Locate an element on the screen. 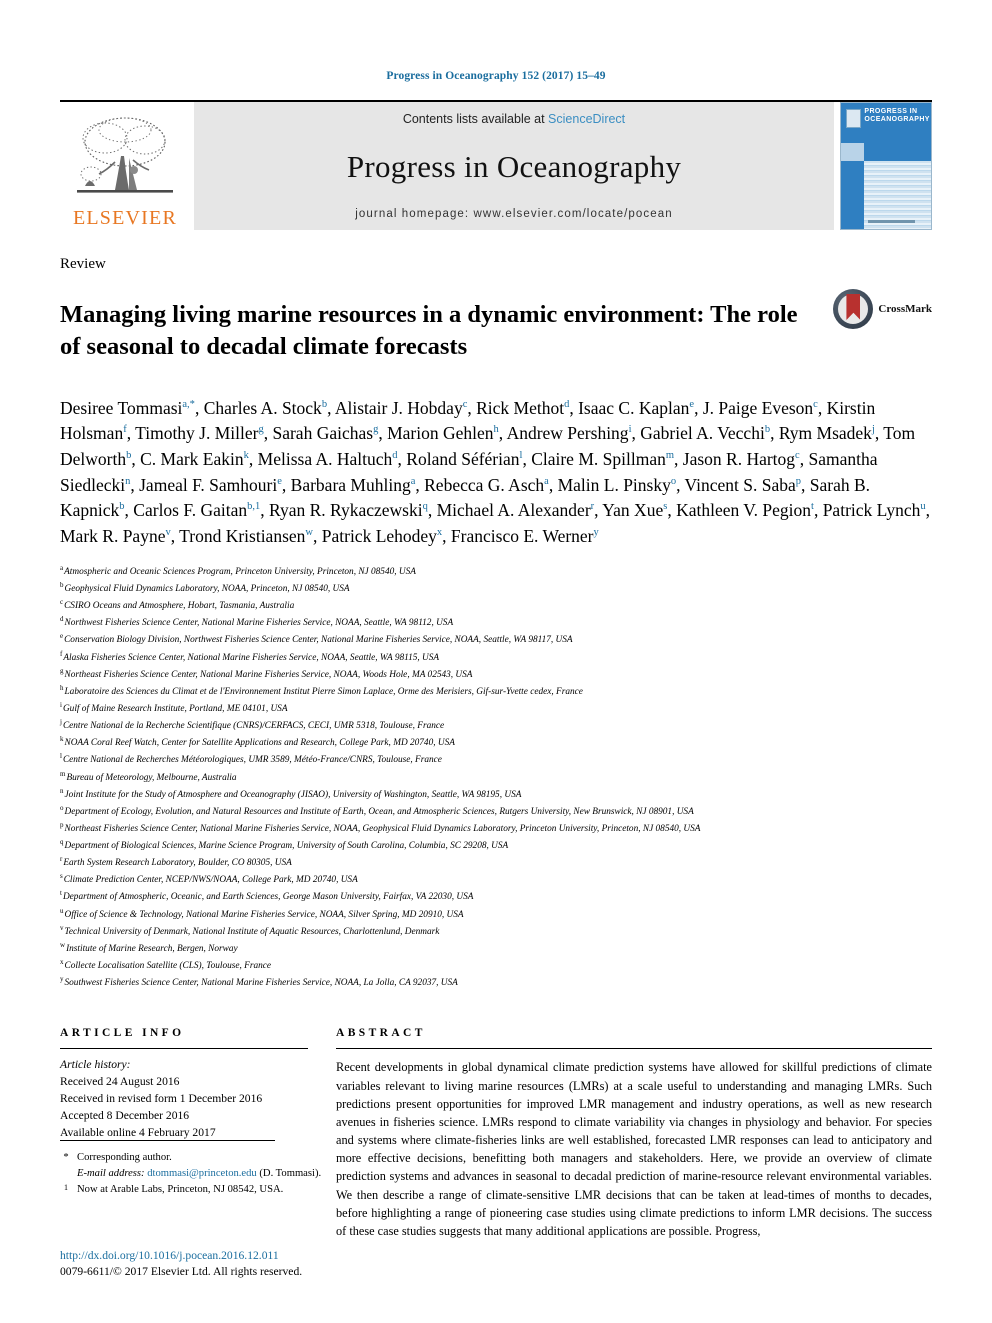  author-name: Isaac C. Kaplan is located at coordinates (634, 407).